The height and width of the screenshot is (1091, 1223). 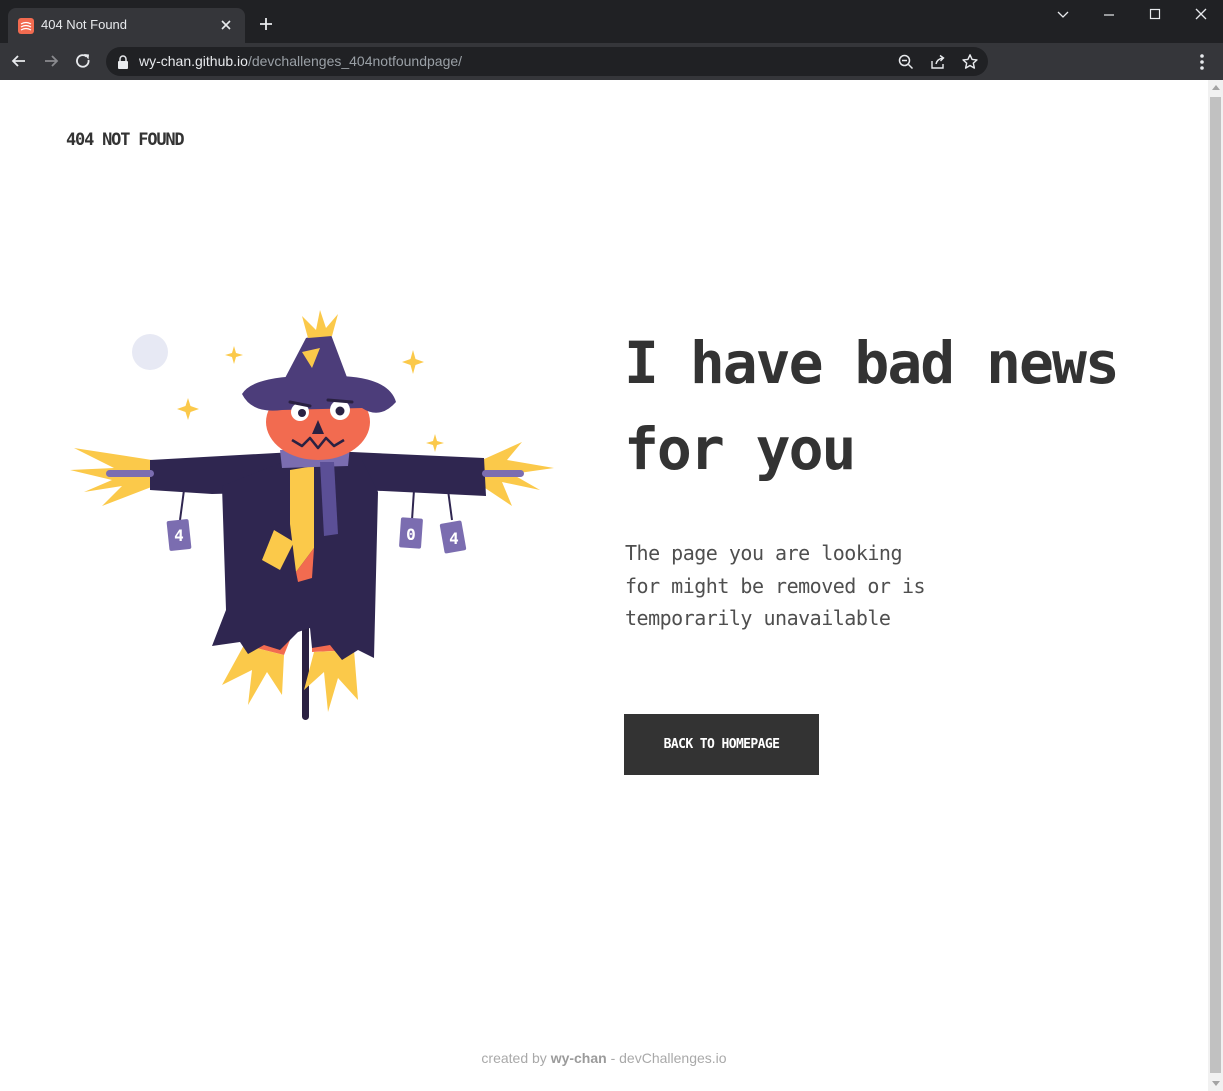 What do you see at coordinates (226, 25) in the screenshot?
I see `close-tab-icon` at bounding box center [226, 25].